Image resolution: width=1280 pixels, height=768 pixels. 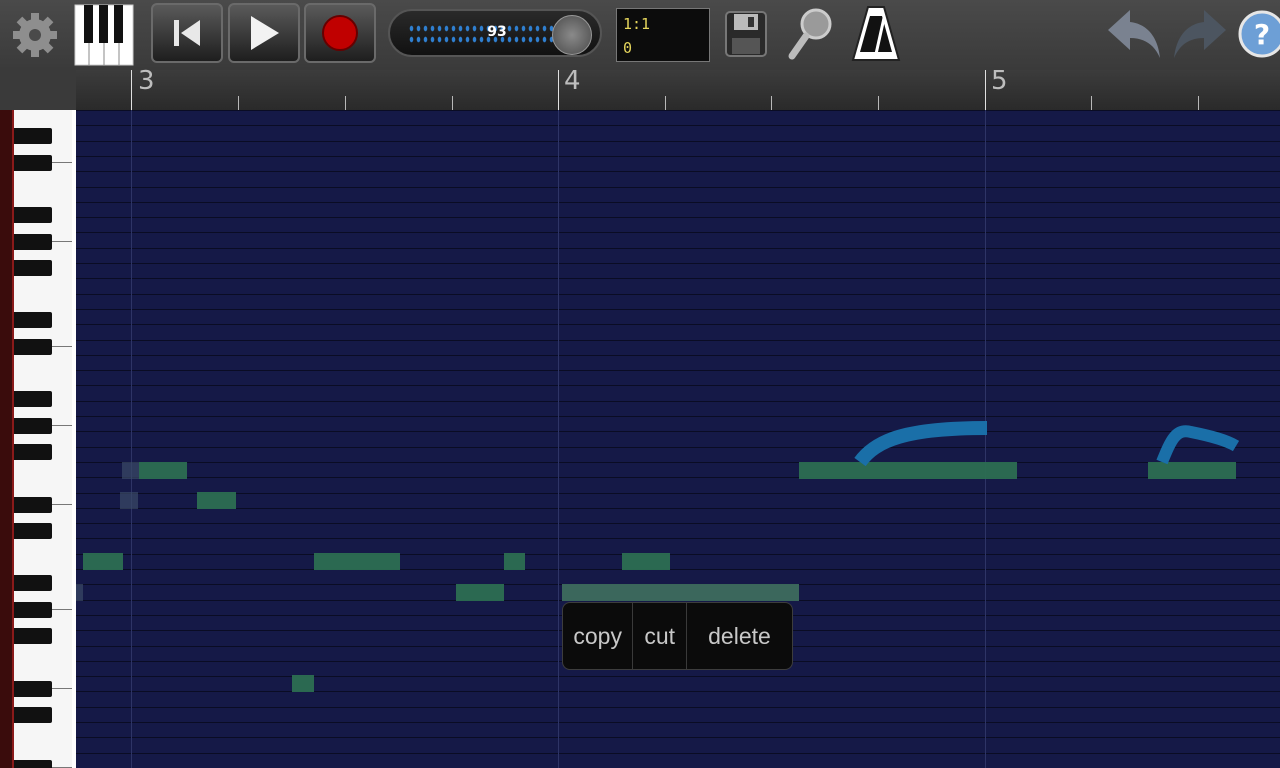 I want to click on record-button, so click(x=340, y=33).